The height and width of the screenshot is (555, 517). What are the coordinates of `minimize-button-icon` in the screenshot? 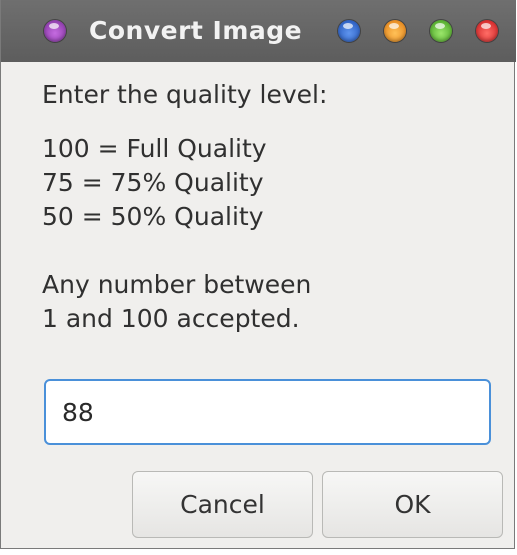 It's located at (395, 31).